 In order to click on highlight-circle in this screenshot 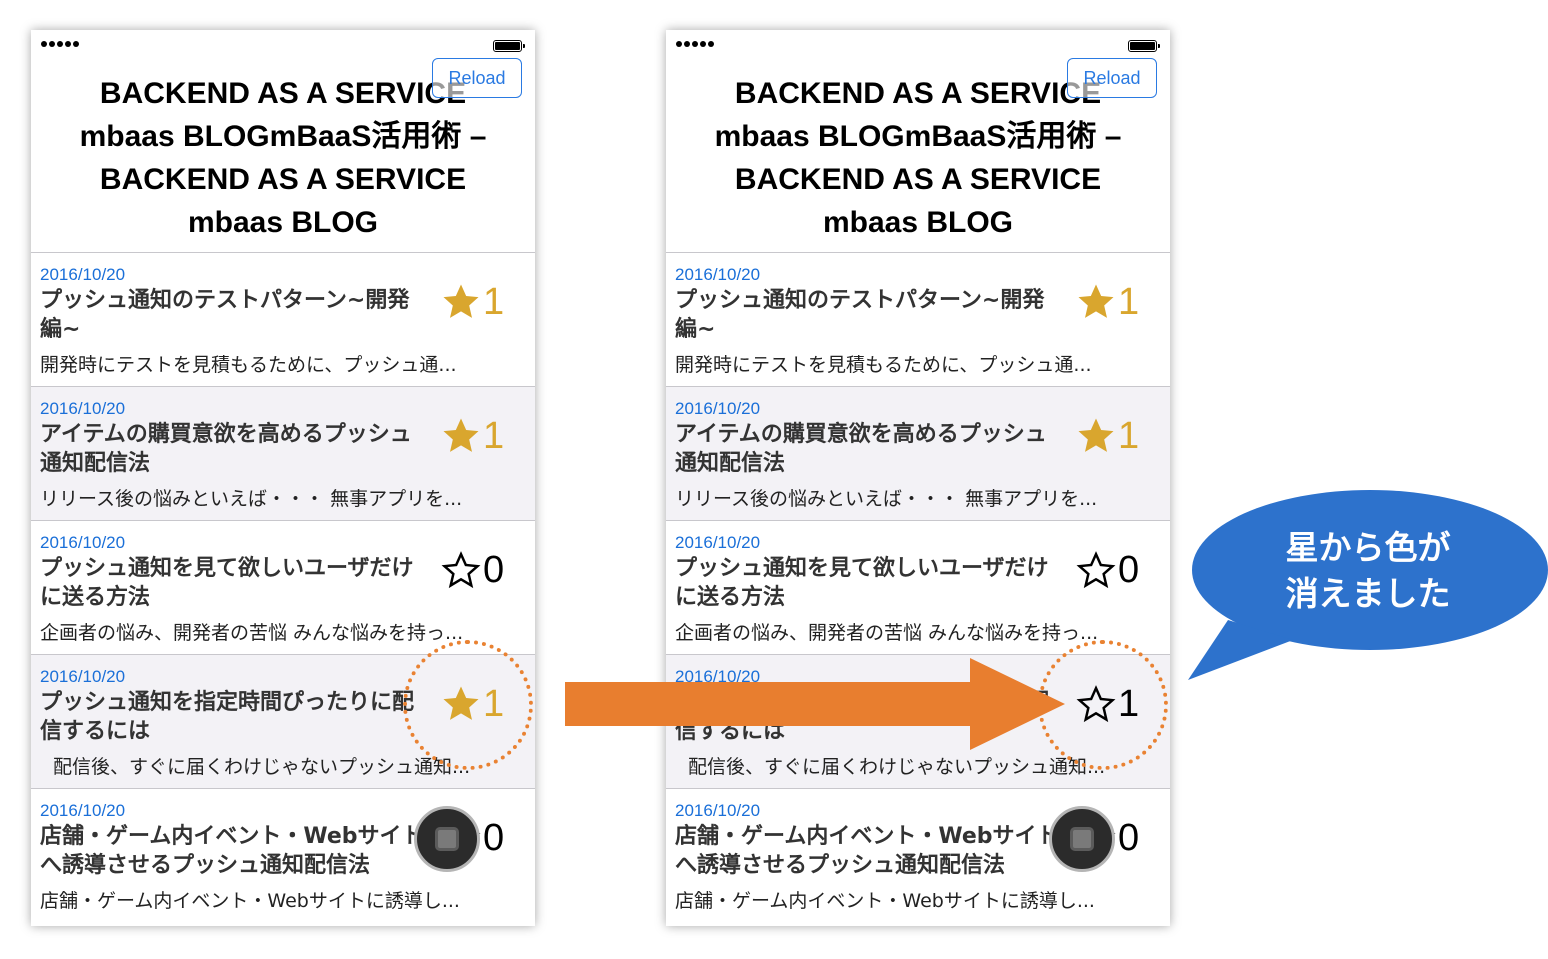, I will do `click(468, 705)`.